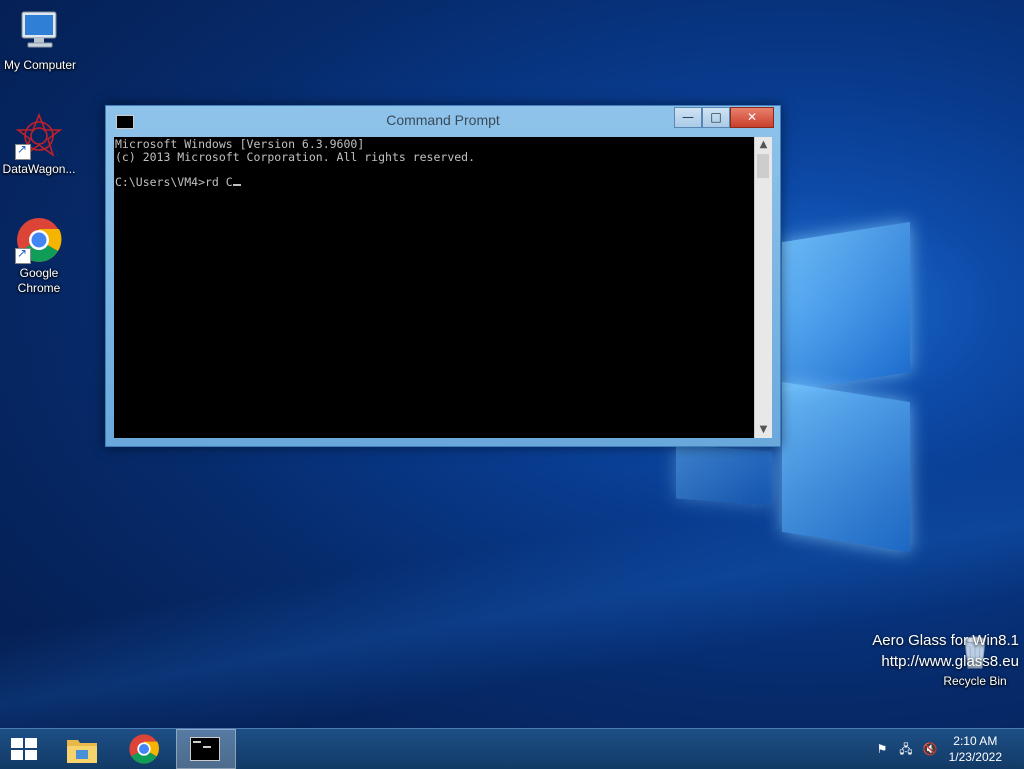 This screenshot has height=769, width=1024. Describe the element at coordinates (763, 166) in the screenshot. I see `scrollbar-thumb` at that location.